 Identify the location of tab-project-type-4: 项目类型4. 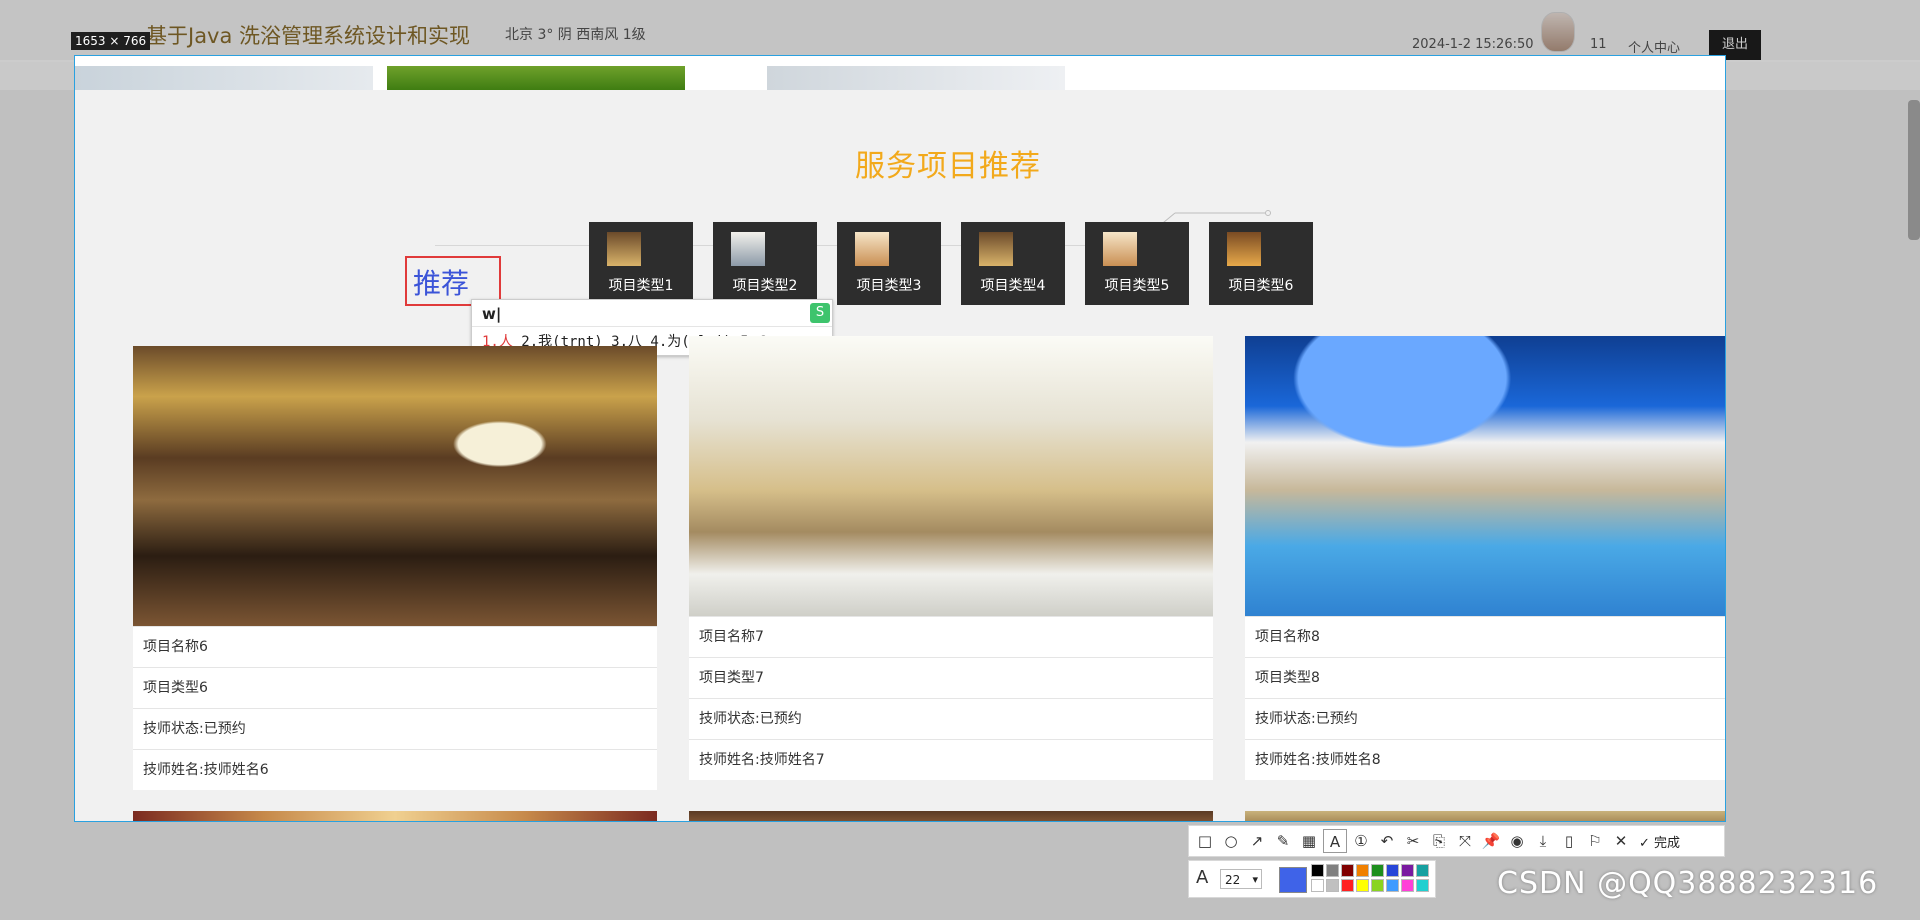
(1013, 263).